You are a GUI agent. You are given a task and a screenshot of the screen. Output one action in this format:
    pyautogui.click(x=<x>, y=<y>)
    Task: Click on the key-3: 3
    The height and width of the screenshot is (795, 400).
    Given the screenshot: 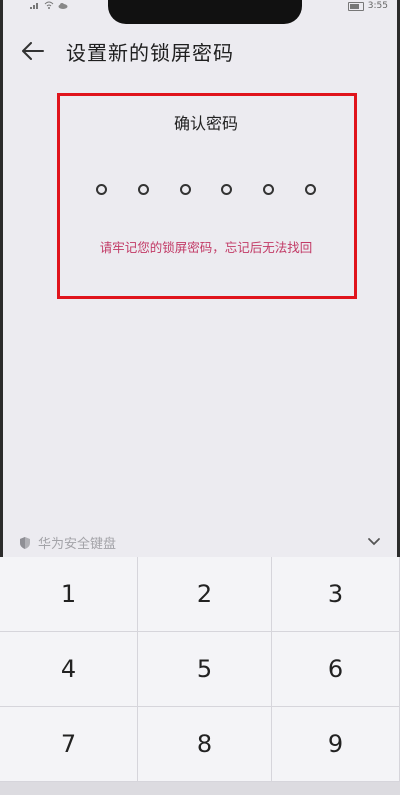 What is the action you would take?
    pyautogui.click(x=336, y=594)
    